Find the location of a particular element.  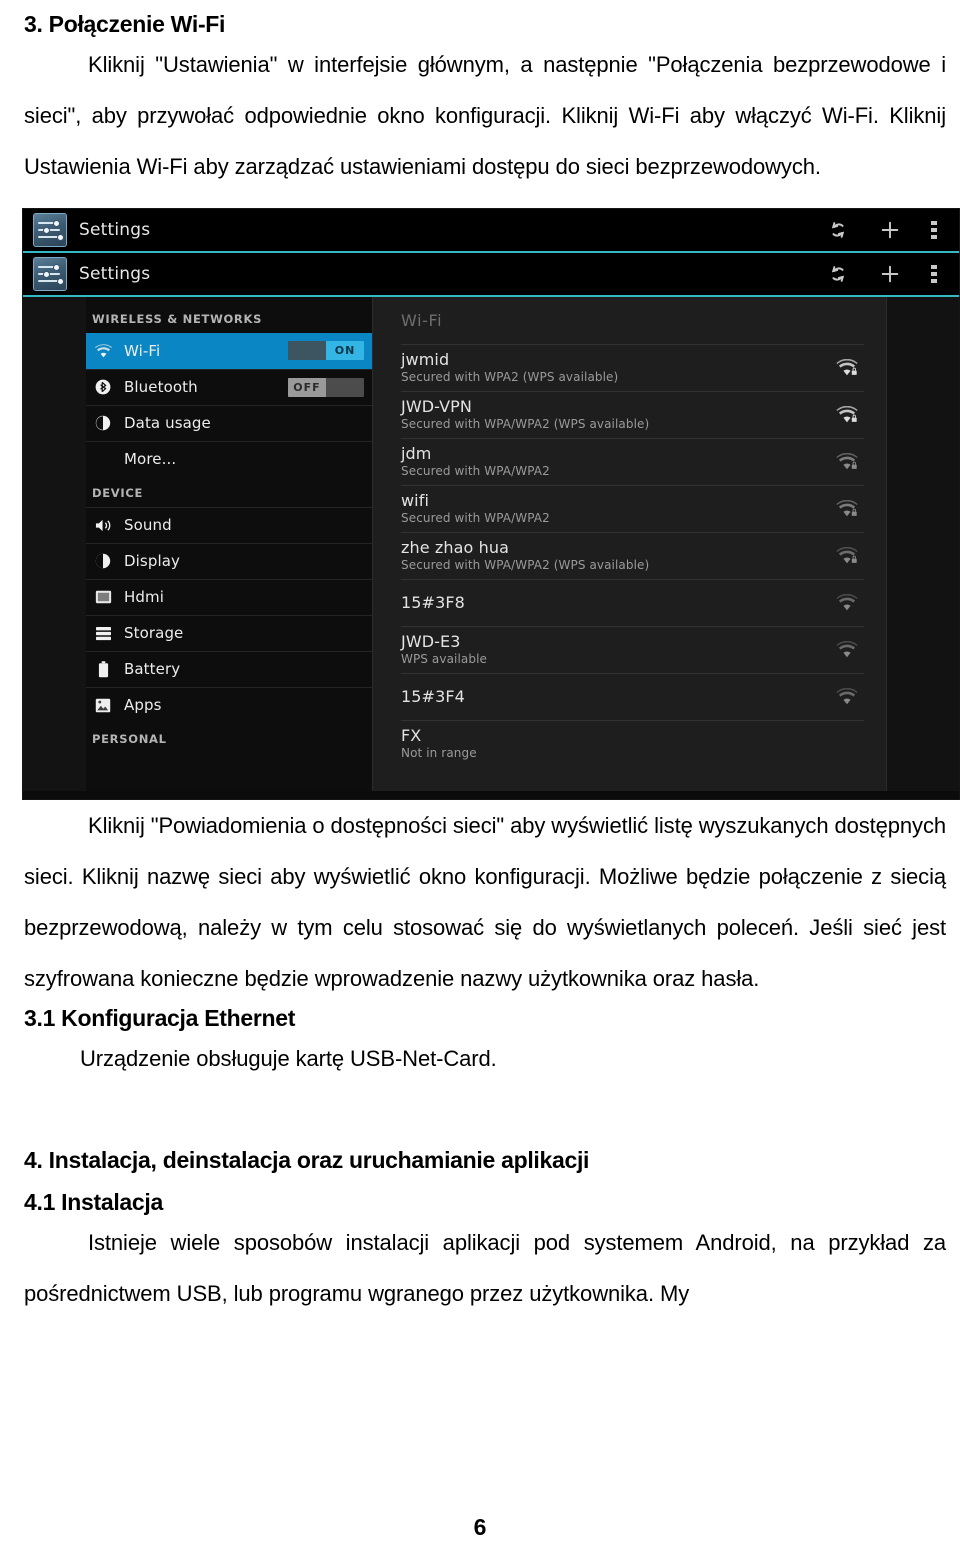

wifi-toggle: ON is located at coordinates (326, 351).